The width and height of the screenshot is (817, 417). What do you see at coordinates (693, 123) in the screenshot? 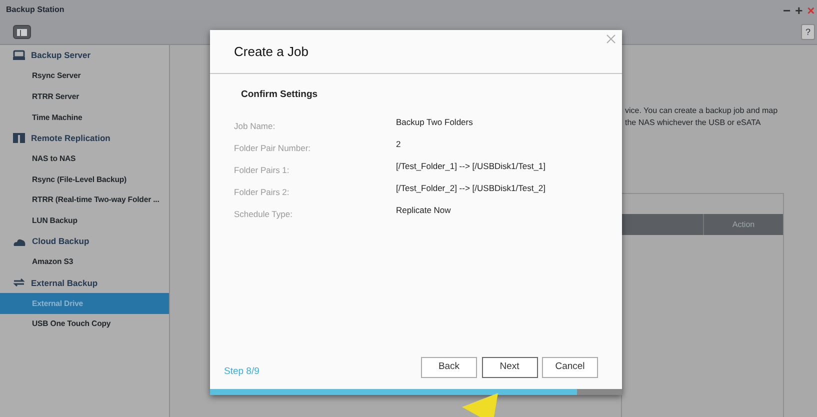
I see `description-text: the NAS whichever the USB or eSATA` at bounding box center [693, 123].